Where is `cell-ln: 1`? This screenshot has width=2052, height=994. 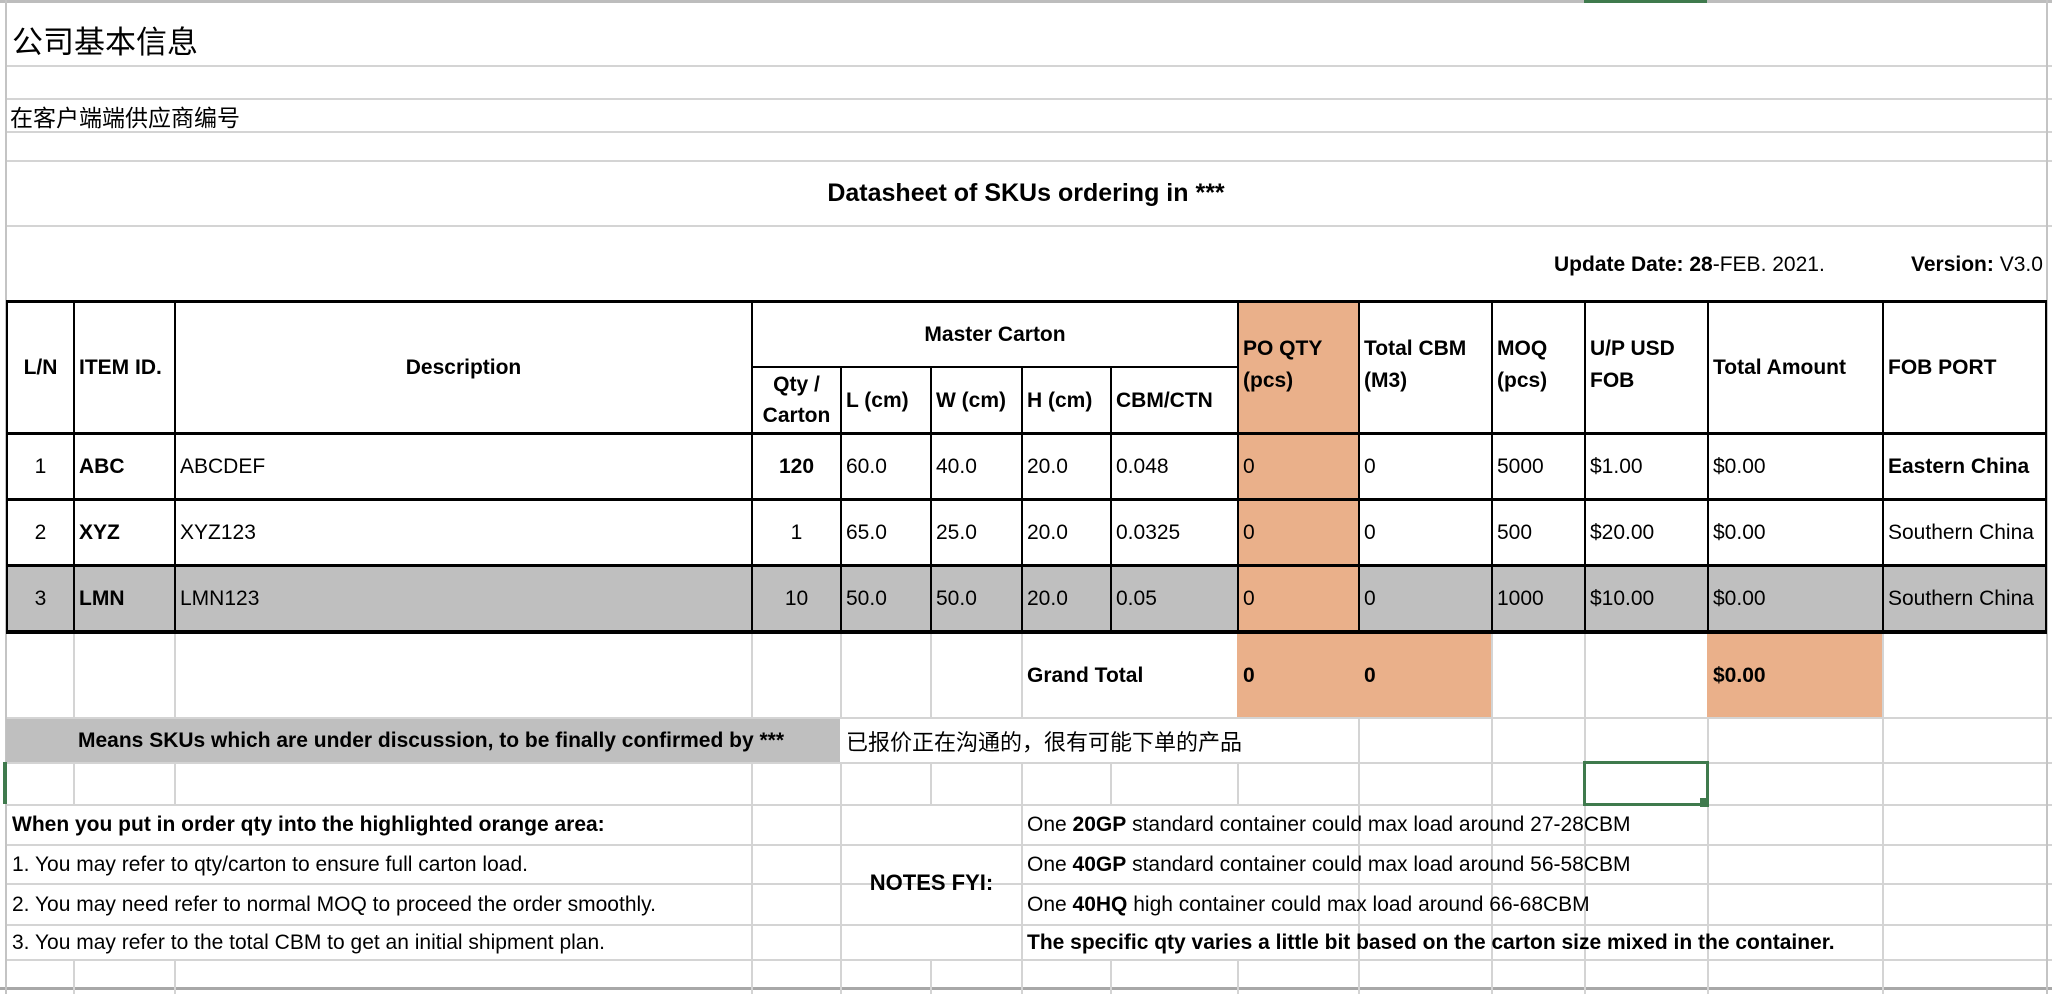 cell-ln: 1 is located at coordinates (40, 466).